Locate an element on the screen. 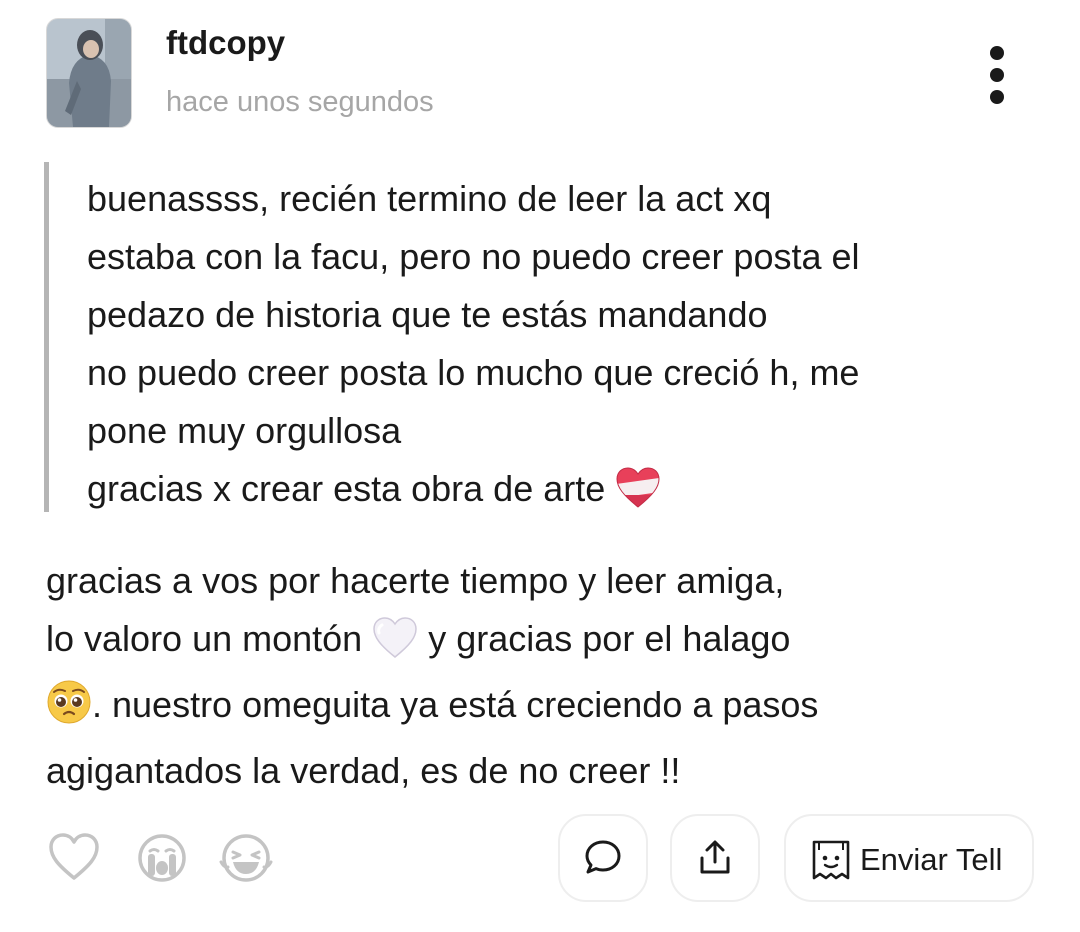 Image resolution: width=1080 pixels, height=932 pixels. crying-reaction-button is located at coordinates (162, 860).